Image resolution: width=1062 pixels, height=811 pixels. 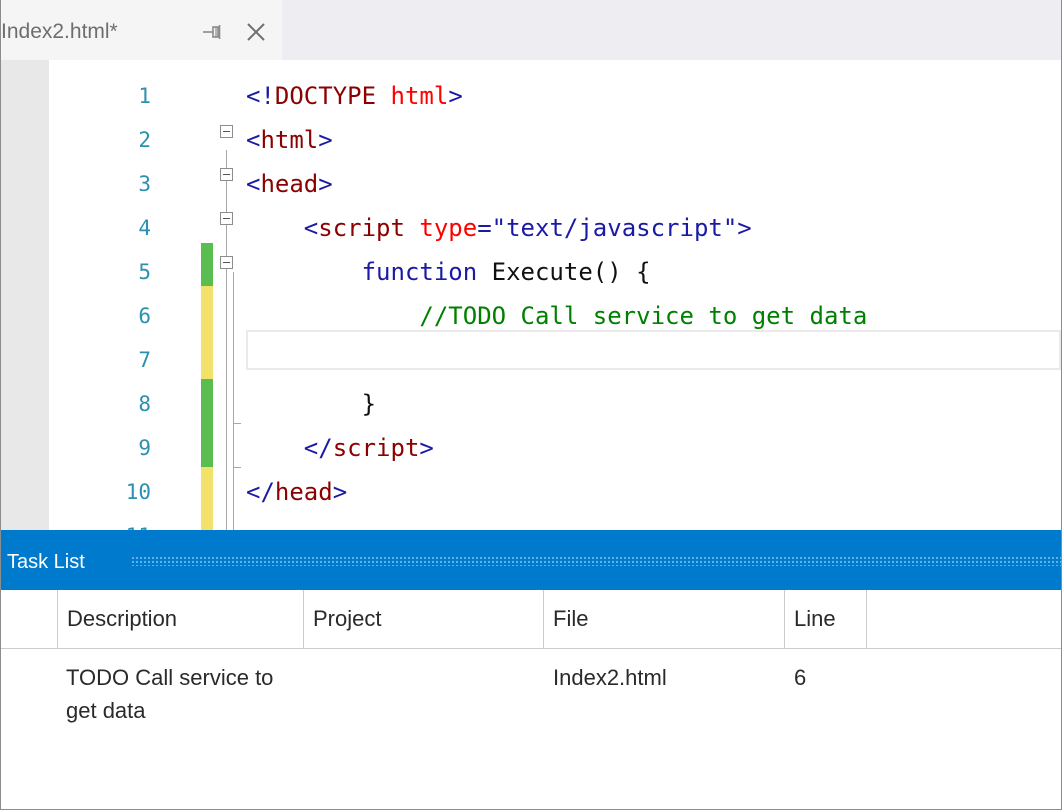 I want to click on column-header-project: Project, so click(x=424, y=619).